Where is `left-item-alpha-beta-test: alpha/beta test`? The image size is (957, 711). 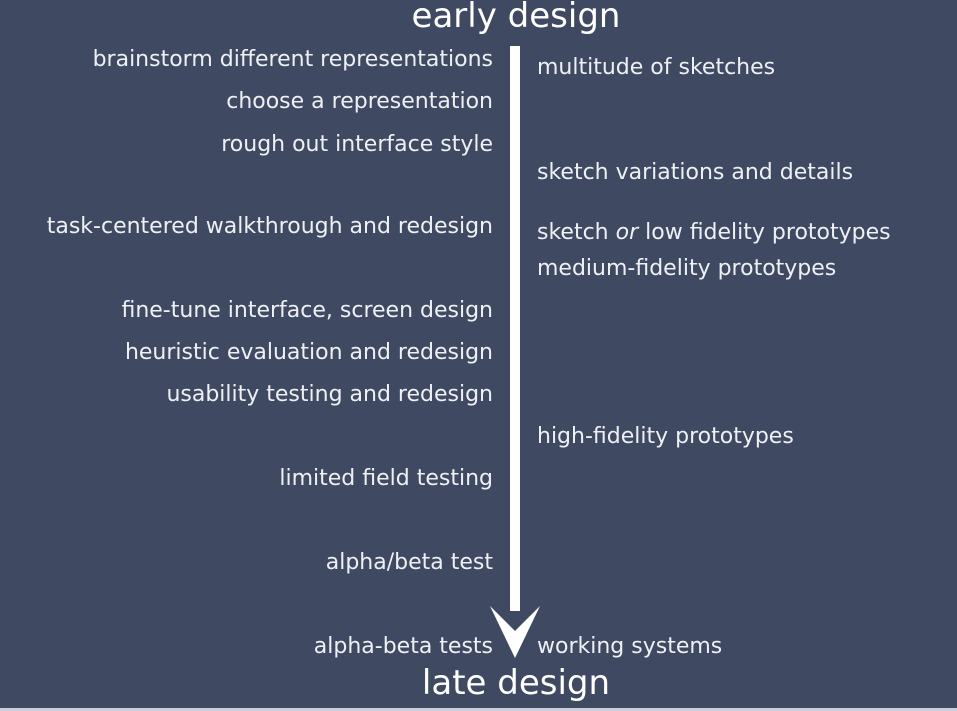
left-item-alpha-beta-test: alpha/beta test is located at coordinates (409, 562).